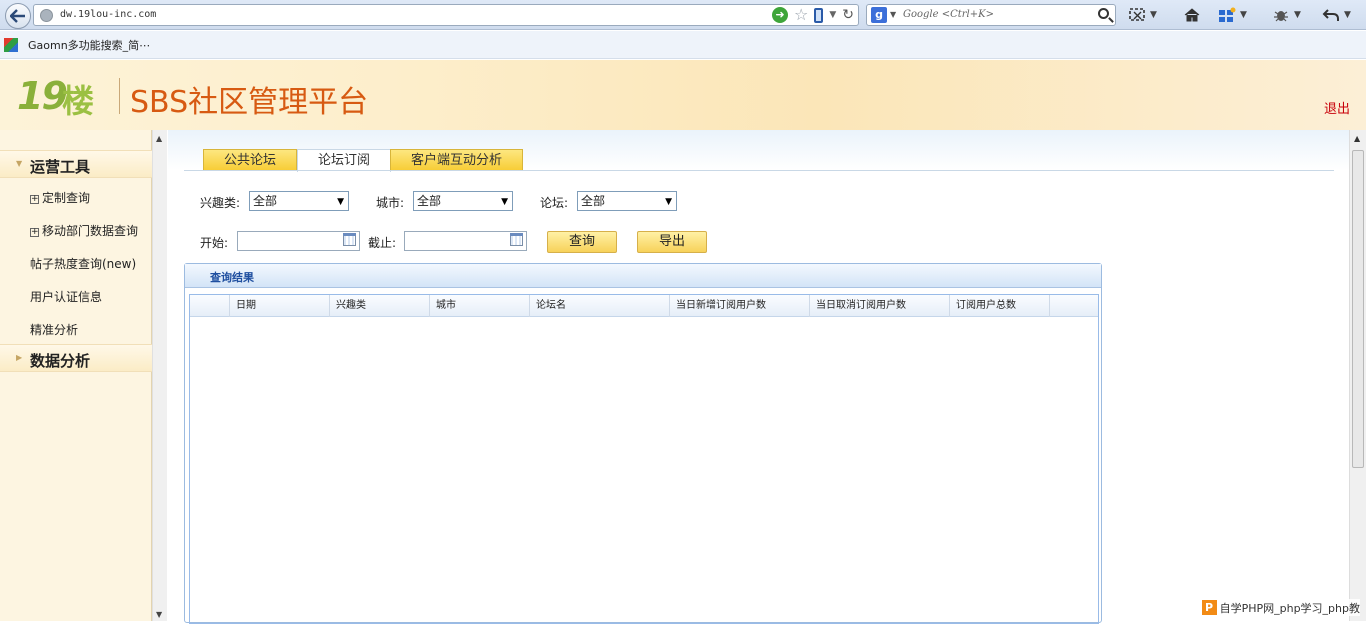 The image size is (1366, 624). I want to click on end-date-input, so click(465, 241).